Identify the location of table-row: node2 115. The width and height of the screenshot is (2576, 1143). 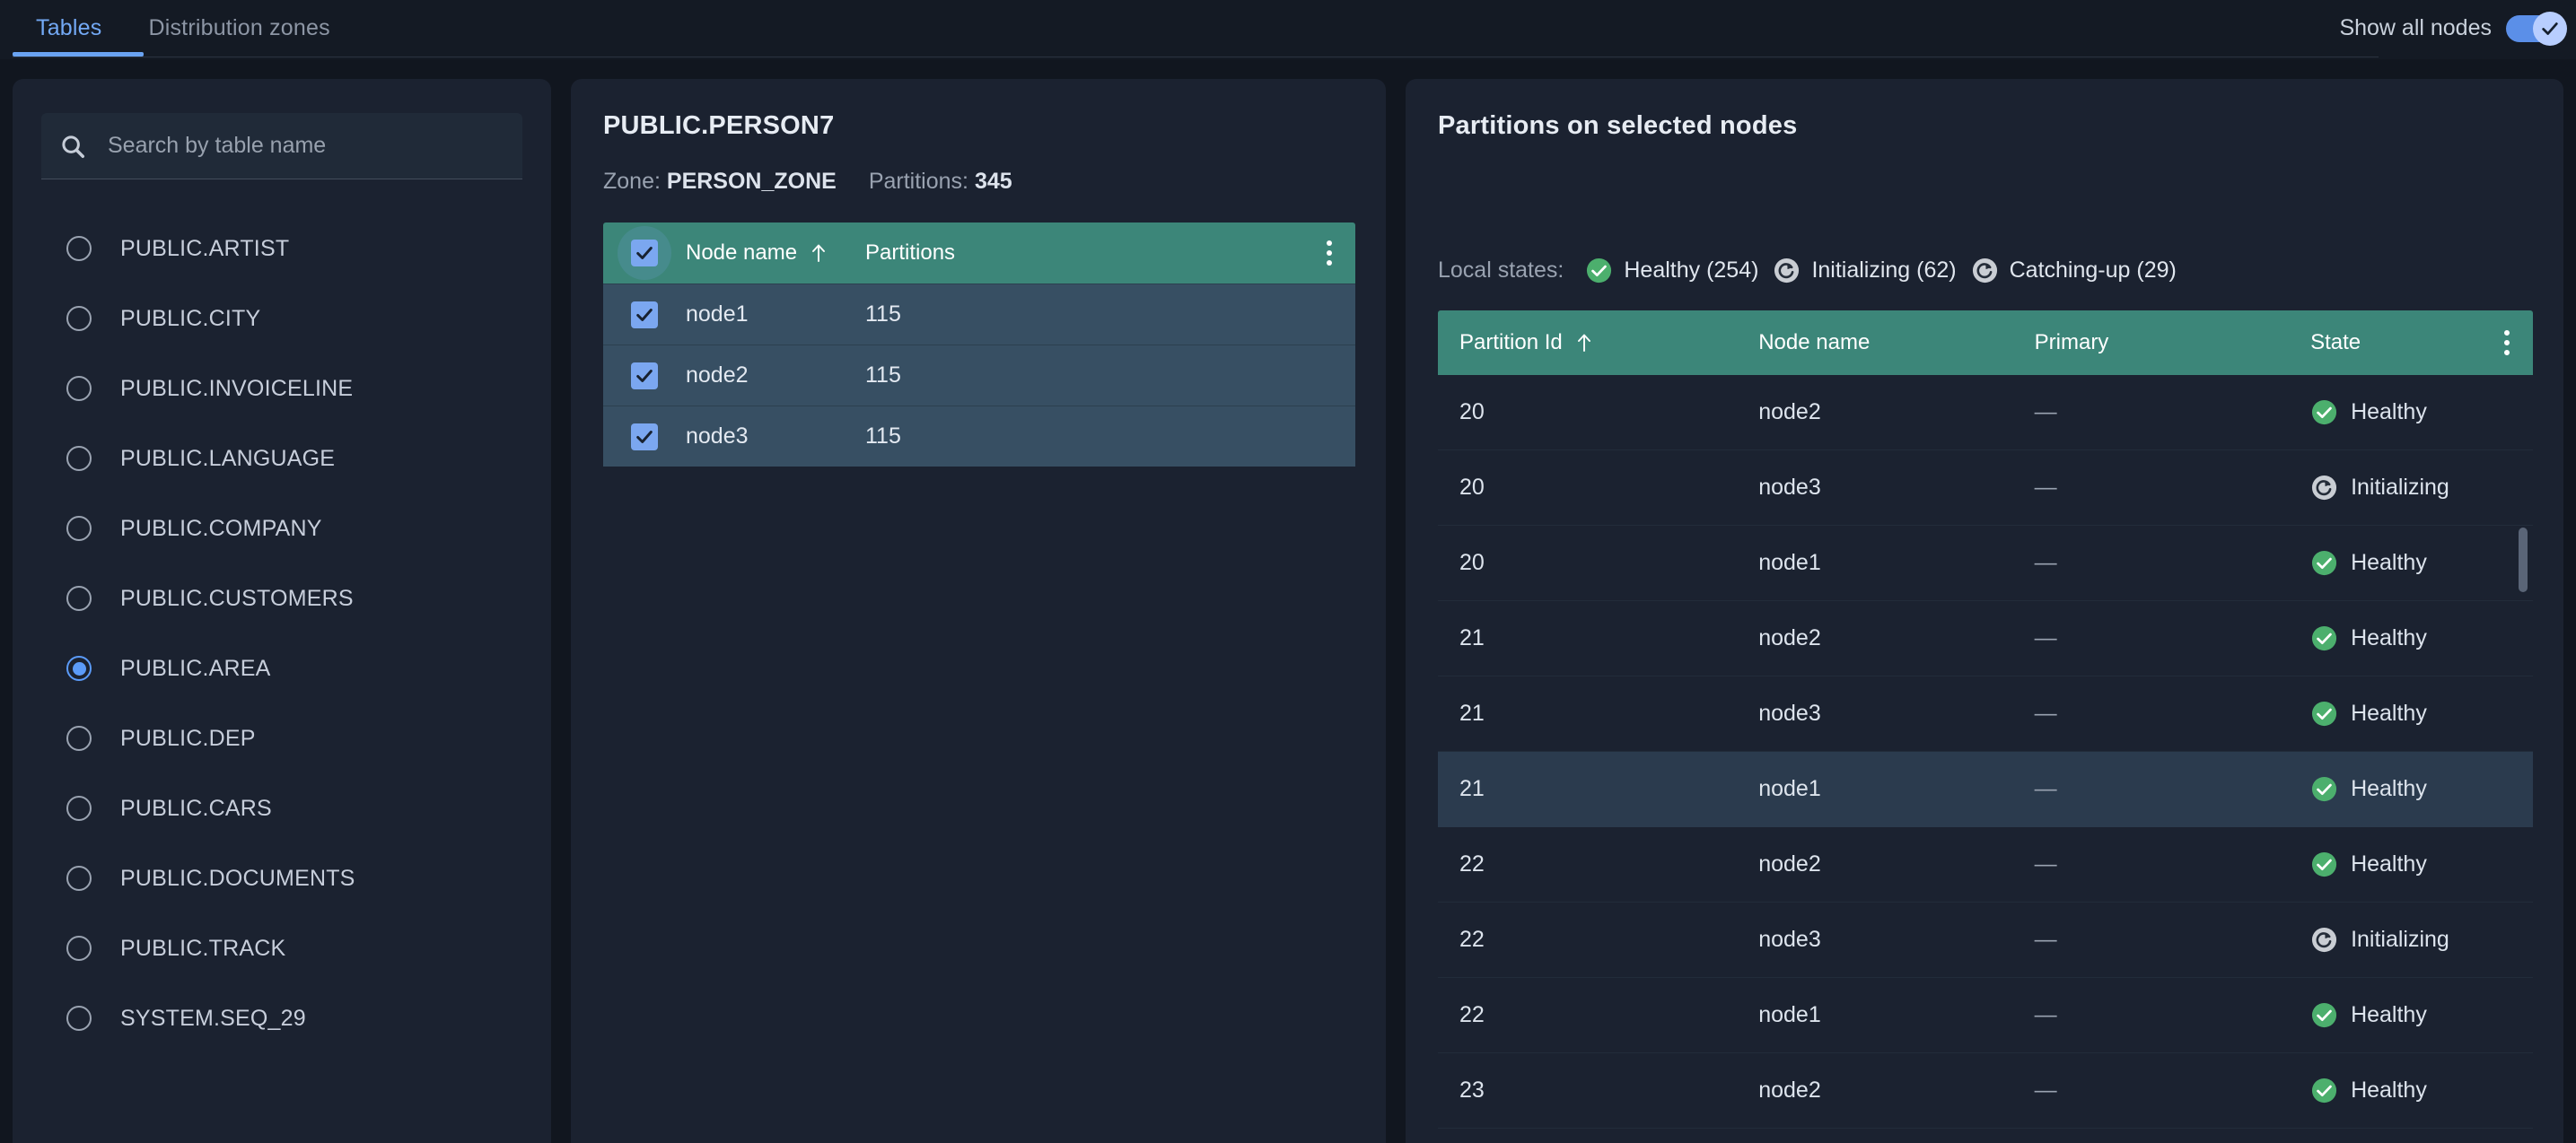
(979, 375).